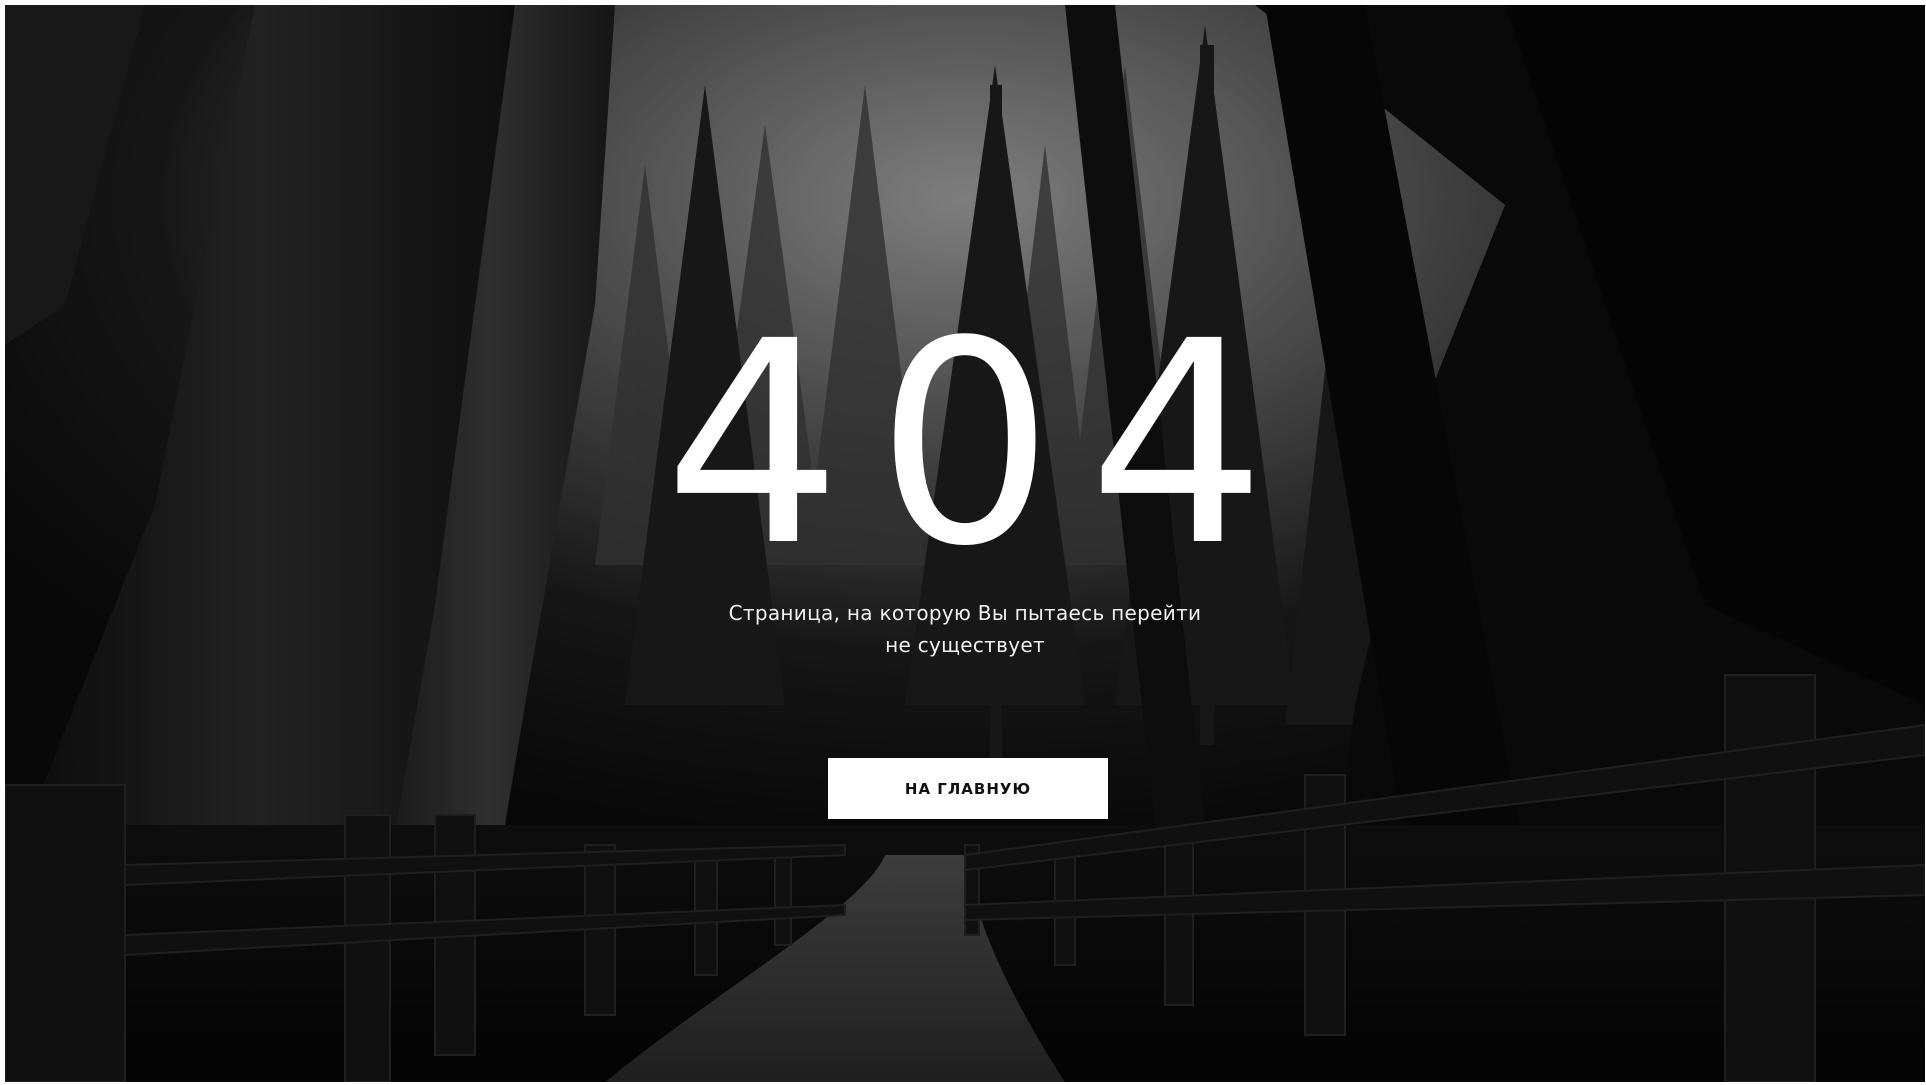 The width and height of the screenshot is (1926, 1085). What do you see at coordinates (982, 445) in the screenshot?
I see `error-code-heading: 404` at bounding box center [982, 445].